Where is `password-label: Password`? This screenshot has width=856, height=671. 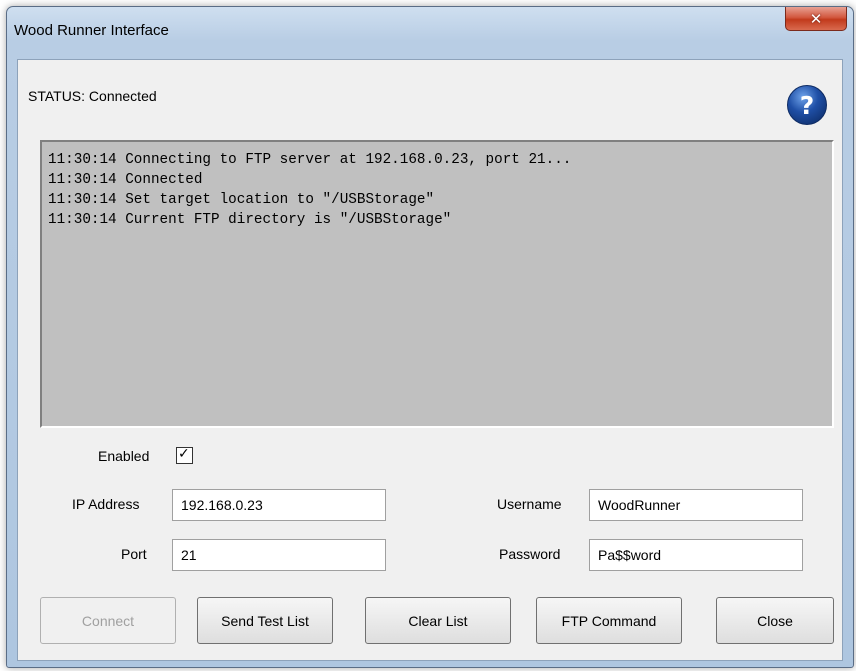 password-label: Password is located at coordinates (530, 554).